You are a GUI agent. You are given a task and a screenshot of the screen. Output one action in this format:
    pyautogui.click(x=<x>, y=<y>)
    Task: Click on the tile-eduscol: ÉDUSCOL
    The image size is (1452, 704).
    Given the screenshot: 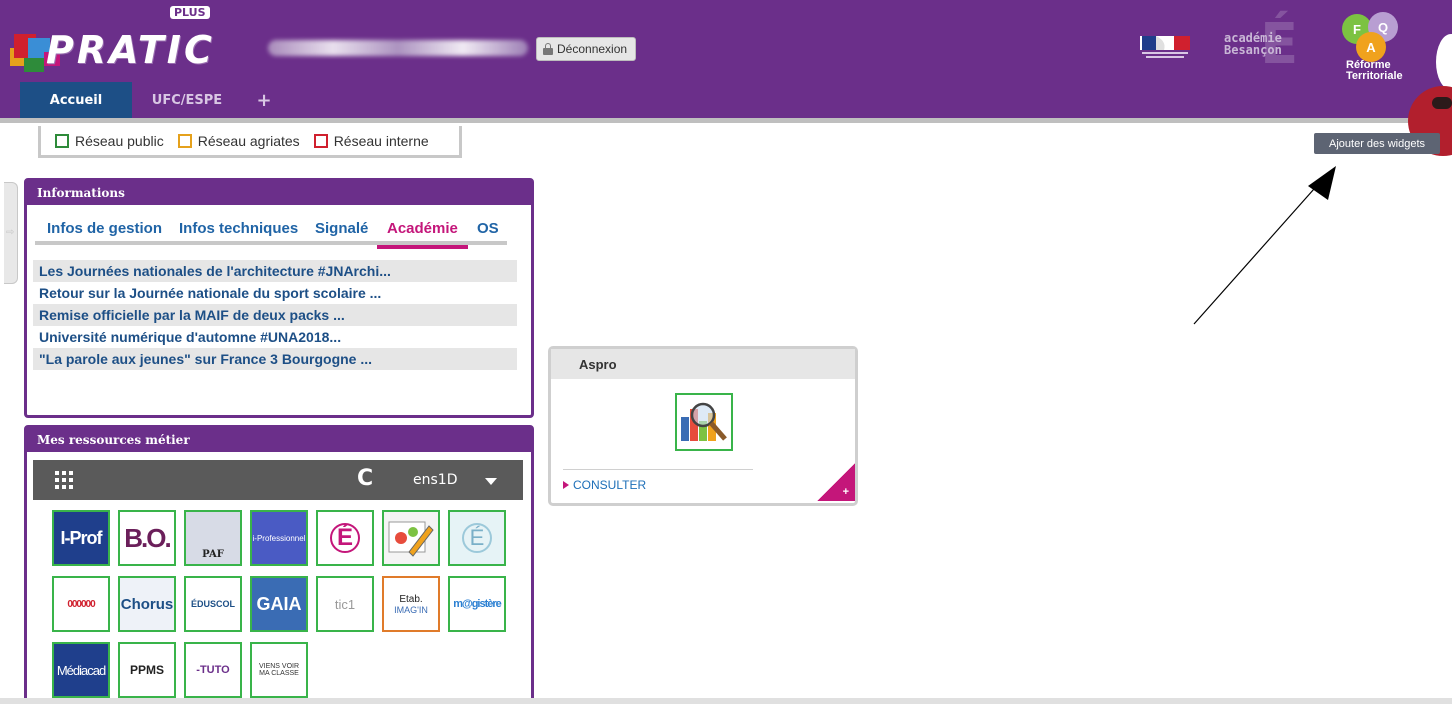 What is the action you would take?
    pyautogui.click(x=213, y=604)
    